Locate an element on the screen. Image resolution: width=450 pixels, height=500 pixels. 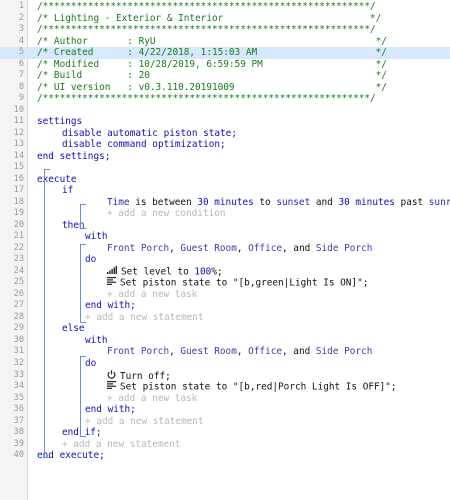
device-name: Guest Room is located at coordinates (208, 248).